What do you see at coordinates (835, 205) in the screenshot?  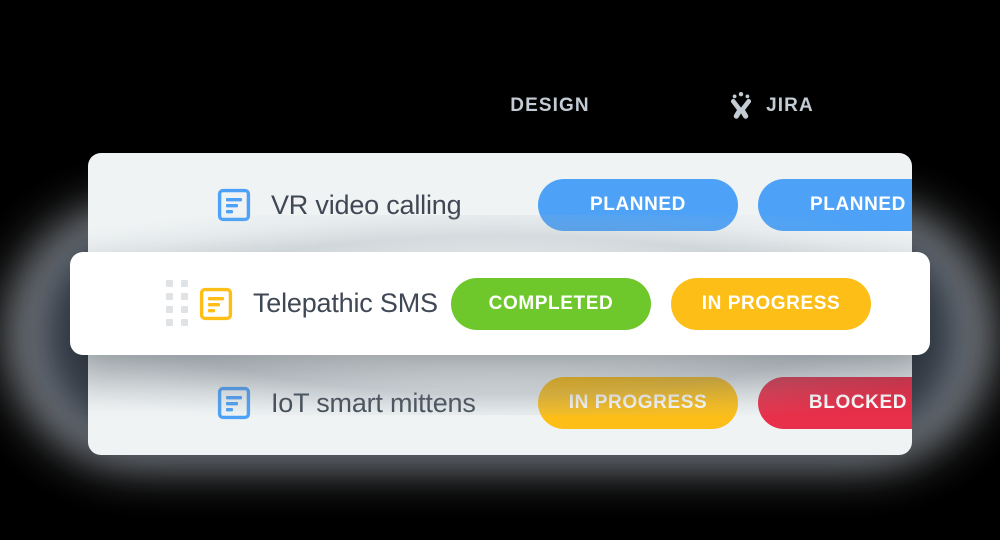 I see `status-badge-jira: PLANNED` at bounding box center [835, 205].